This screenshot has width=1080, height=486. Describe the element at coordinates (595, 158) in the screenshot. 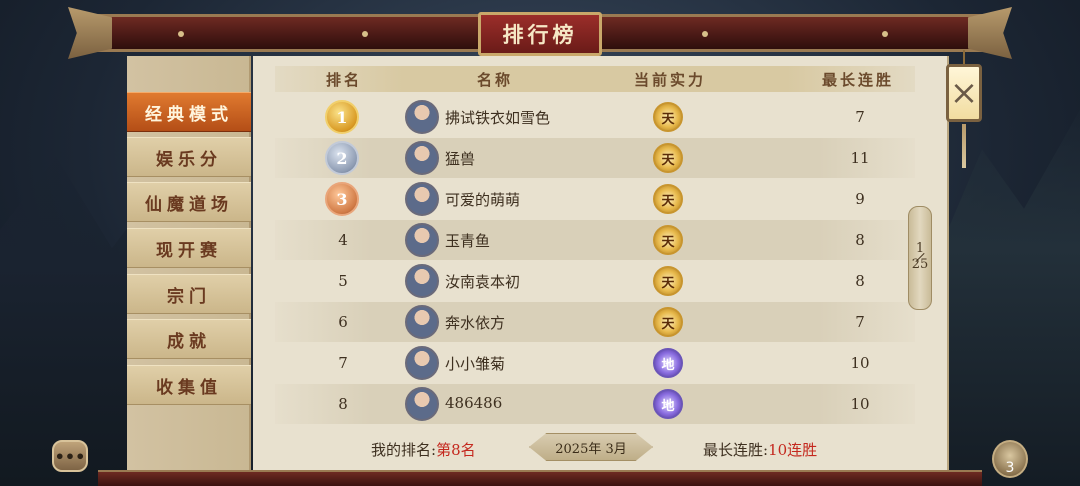

I see `table-row: 2 猛兽 天 11` at that location.